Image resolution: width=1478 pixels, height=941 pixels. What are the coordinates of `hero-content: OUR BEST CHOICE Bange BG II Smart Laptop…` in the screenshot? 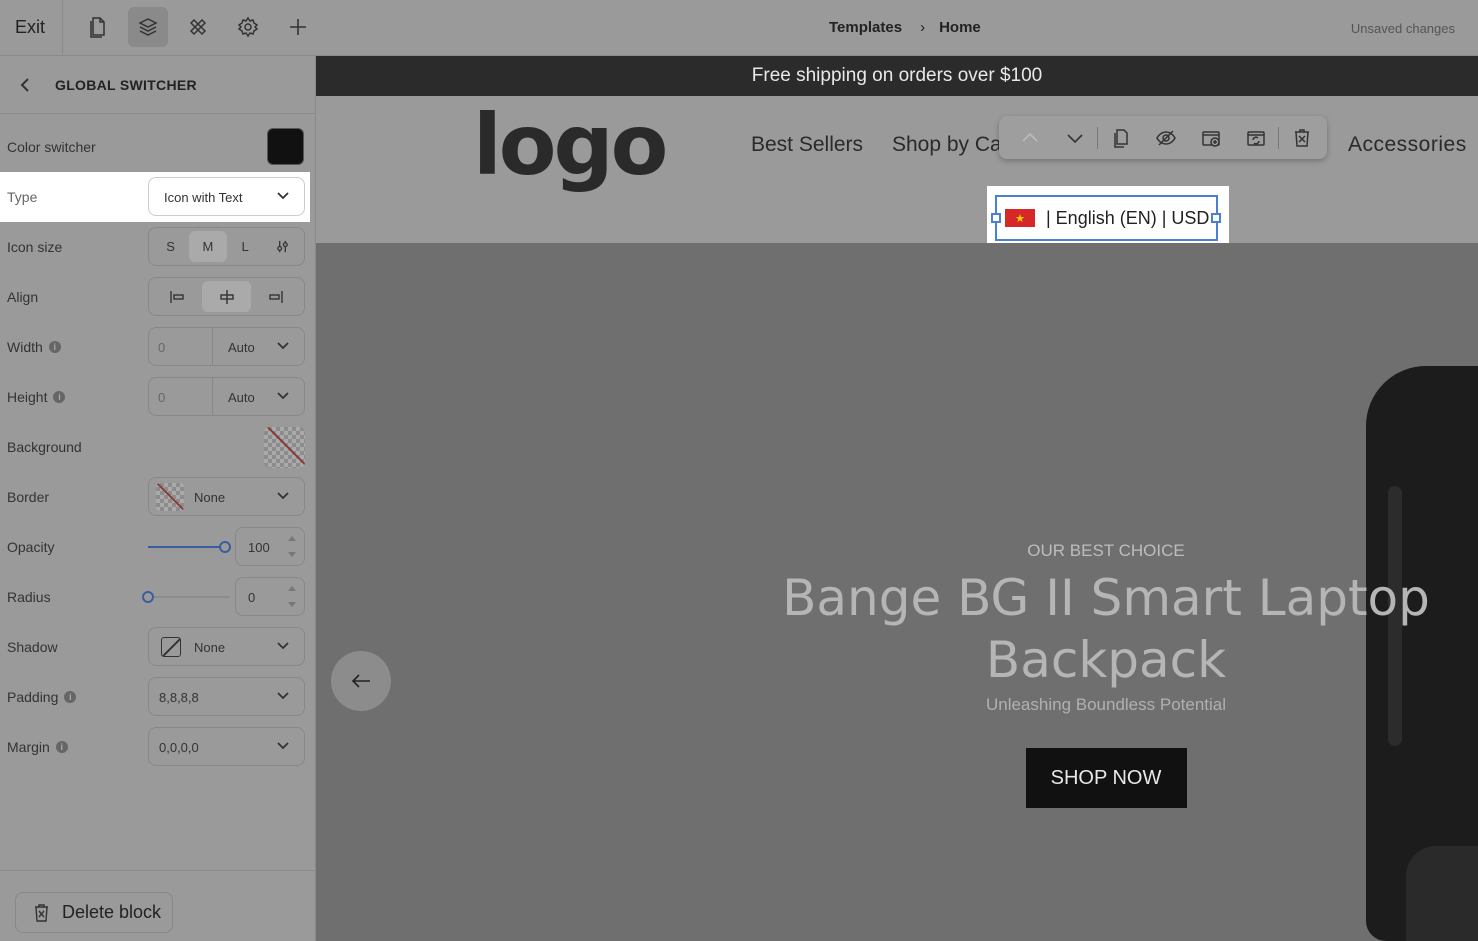 It's located at (1106, 674).